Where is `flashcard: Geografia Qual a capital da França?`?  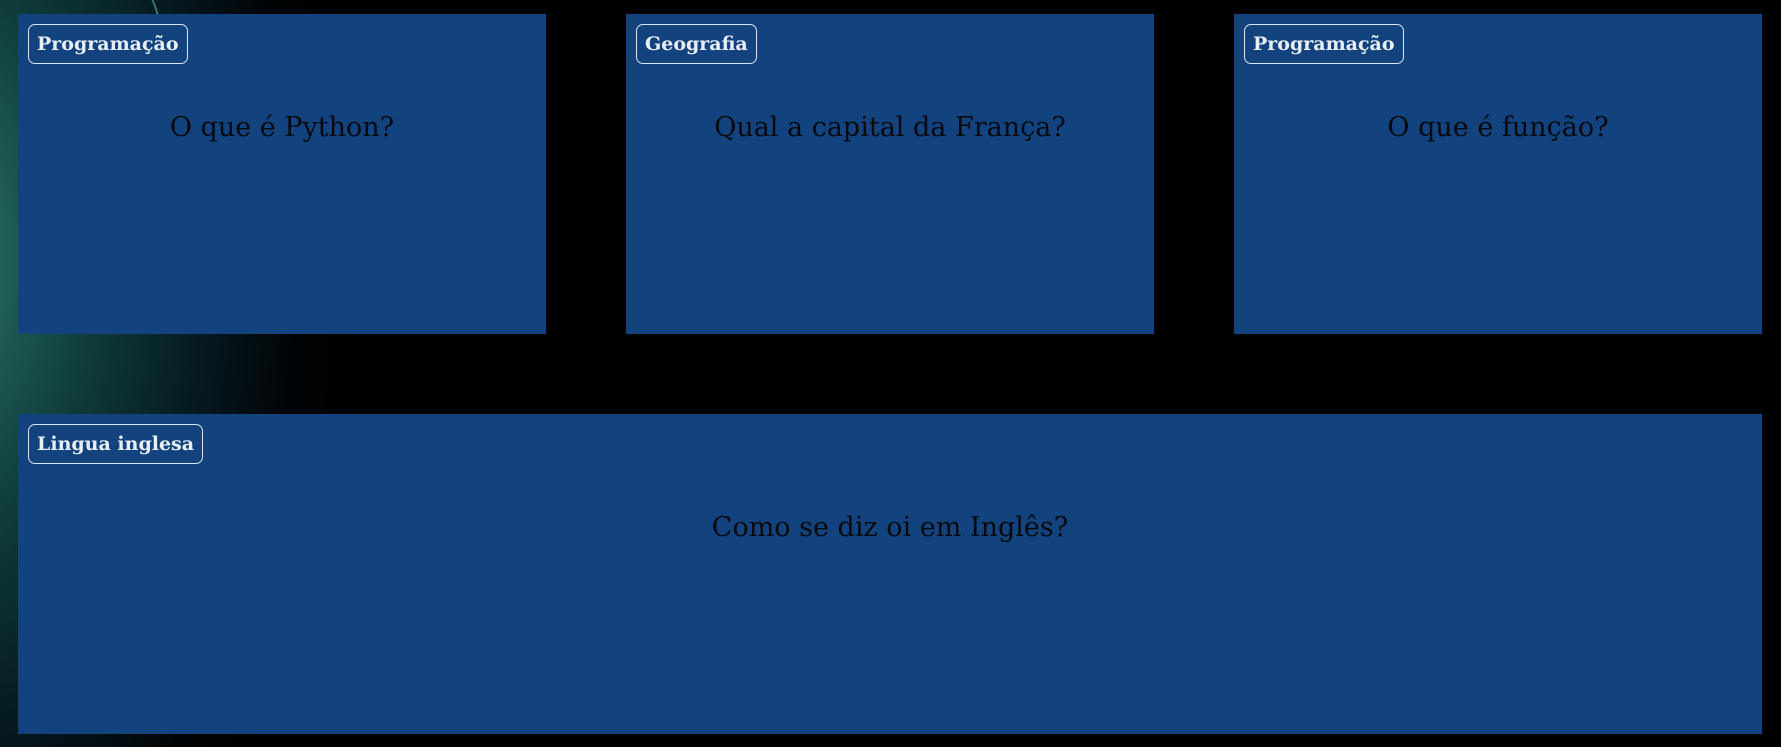 flashcard: Geografia Qual a capital da França? is located at coordinates (890, 174).